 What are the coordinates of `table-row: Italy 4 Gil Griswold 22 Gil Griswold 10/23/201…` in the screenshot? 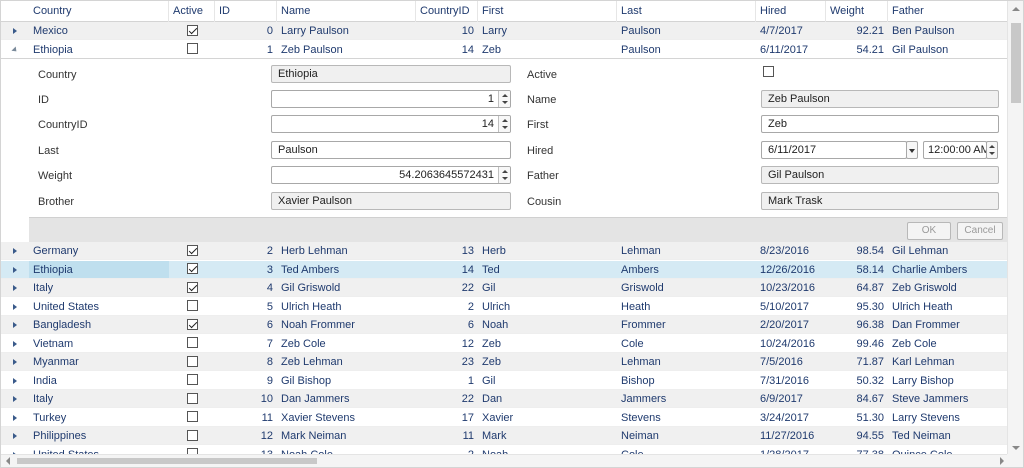 It's located at (505, 288).